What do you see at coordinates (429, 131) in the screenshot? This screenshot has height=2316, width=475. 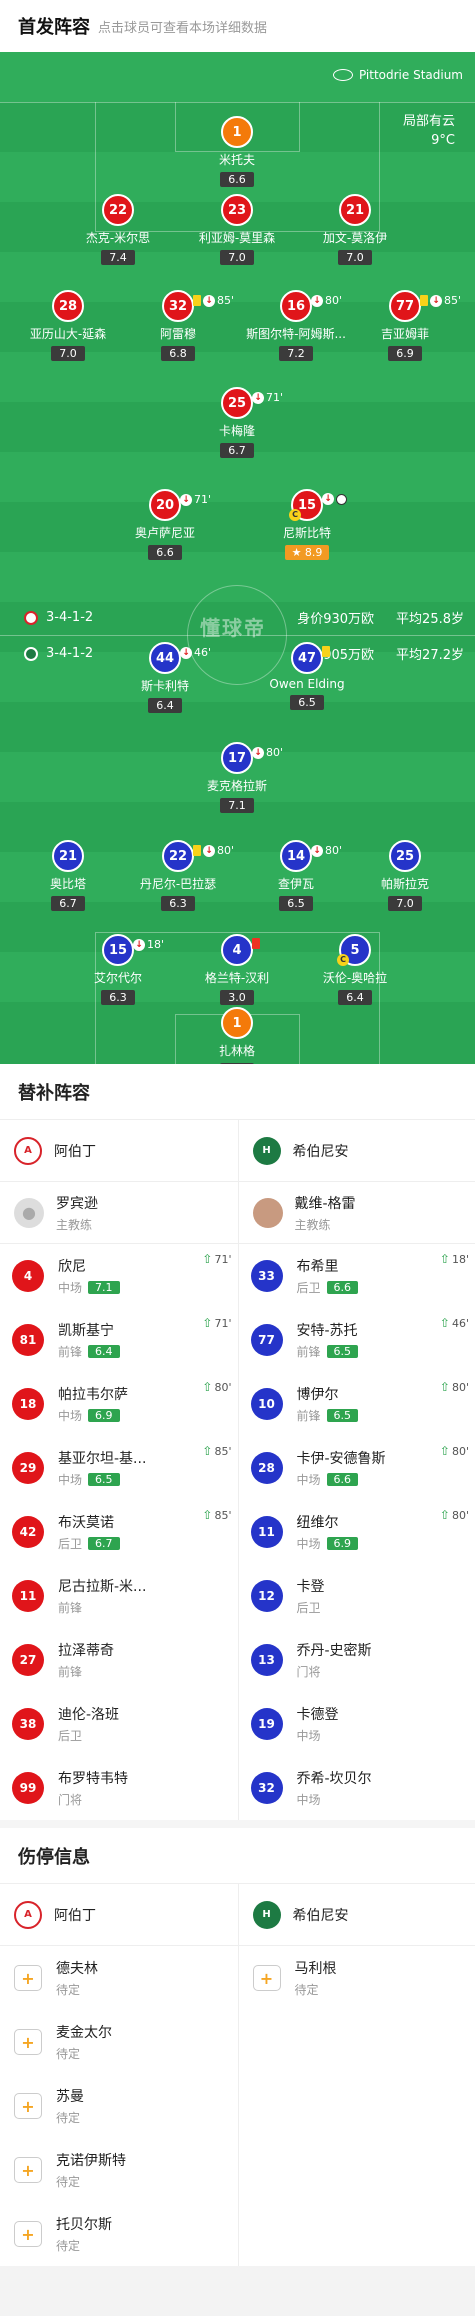 I see `weather: 局部有云 9°C` at bounding box center [429, 131].